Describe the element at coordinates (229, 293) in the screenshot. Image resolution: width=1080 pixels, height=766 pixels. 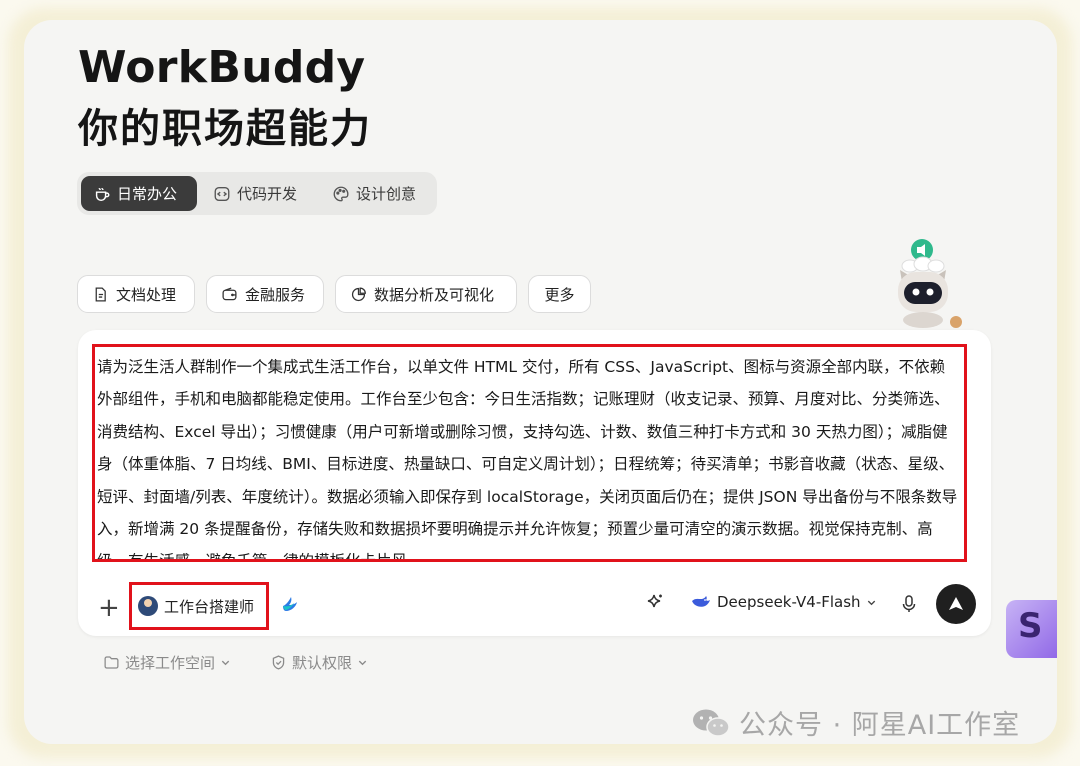
I see `wallet-icon` at that location.